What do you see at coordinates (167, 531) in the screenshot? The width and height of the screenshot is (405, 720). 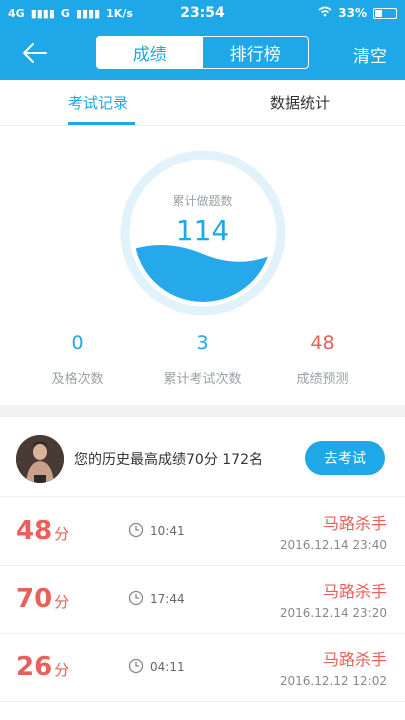 I see `record-duration: 10:41` at bounding box center [167, 531].